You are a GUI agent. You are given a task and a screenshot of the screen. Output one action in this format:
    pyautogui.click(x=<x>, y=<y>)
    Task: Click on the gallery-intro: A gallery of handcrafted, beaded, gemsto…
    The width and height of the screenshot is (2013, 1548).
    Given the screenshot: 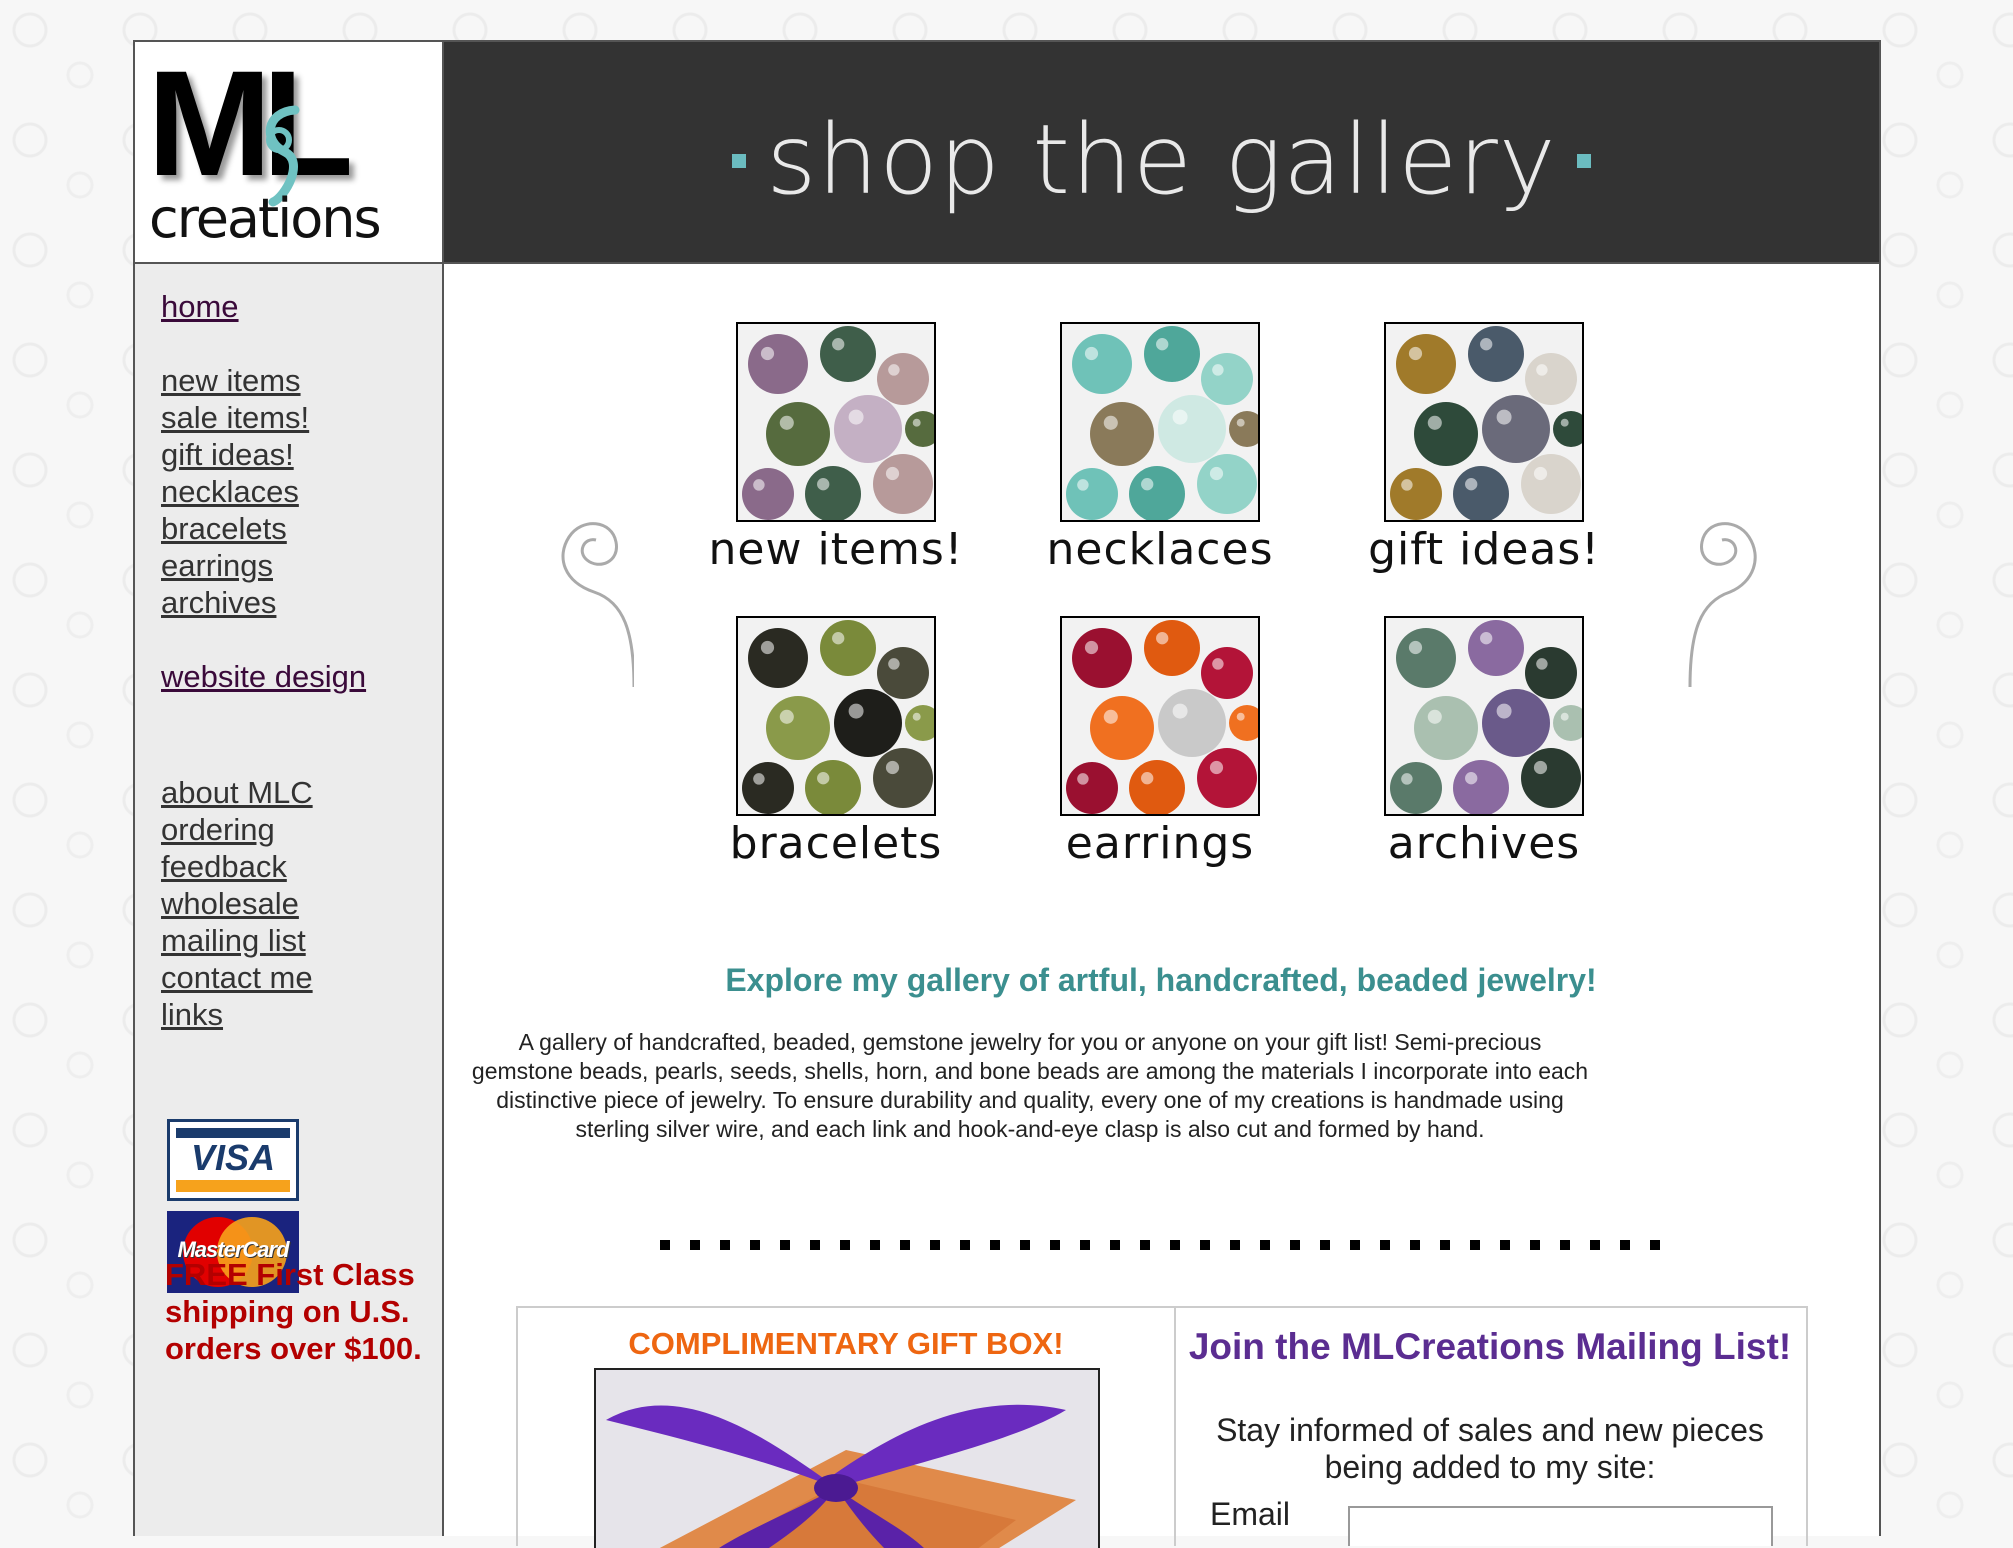 What is the action you would take?
    pyautogui.click(x=1030, y=1085)
    